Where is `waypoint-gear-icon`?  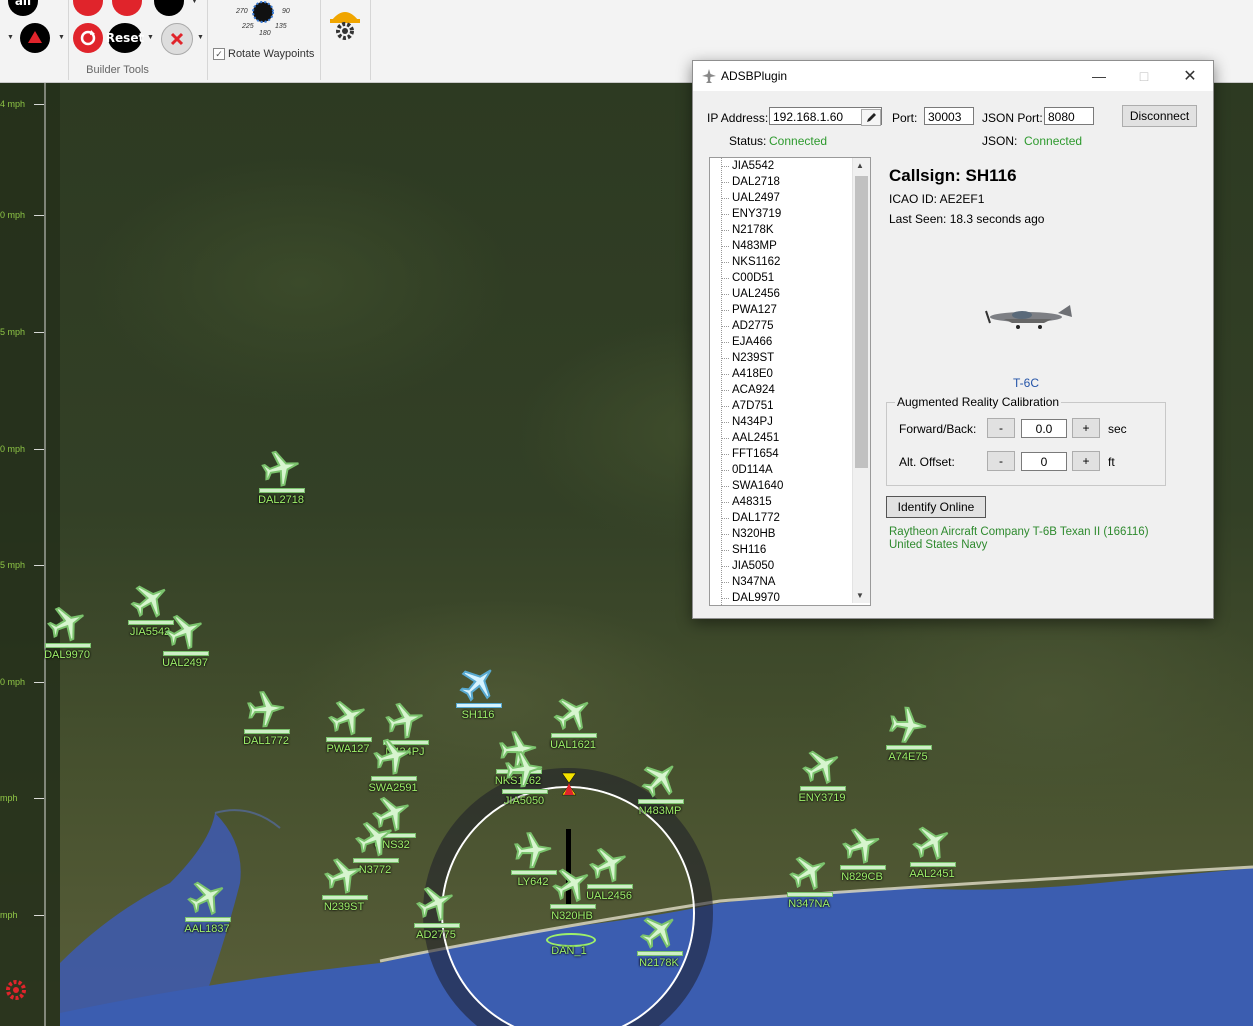
waypoint-gear-icon is located at coordinates (16, 990).